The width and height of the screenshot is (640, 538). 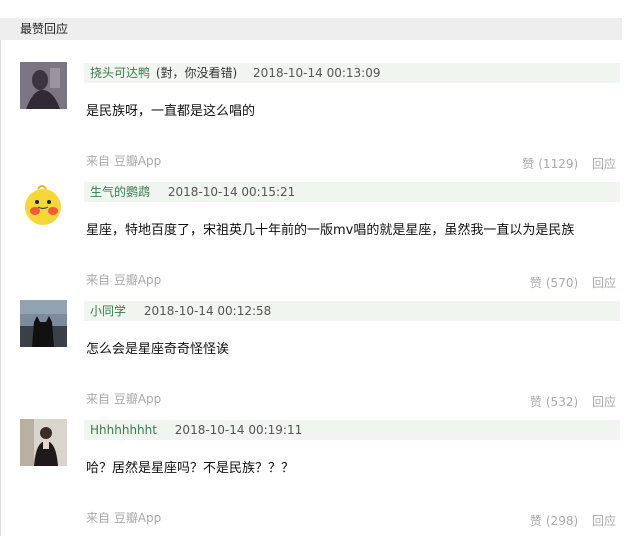 What do you see at coordinates (44, 29) in the screenshot?
I see `section-title: 最赞回应` at bounding box center [44, 29].